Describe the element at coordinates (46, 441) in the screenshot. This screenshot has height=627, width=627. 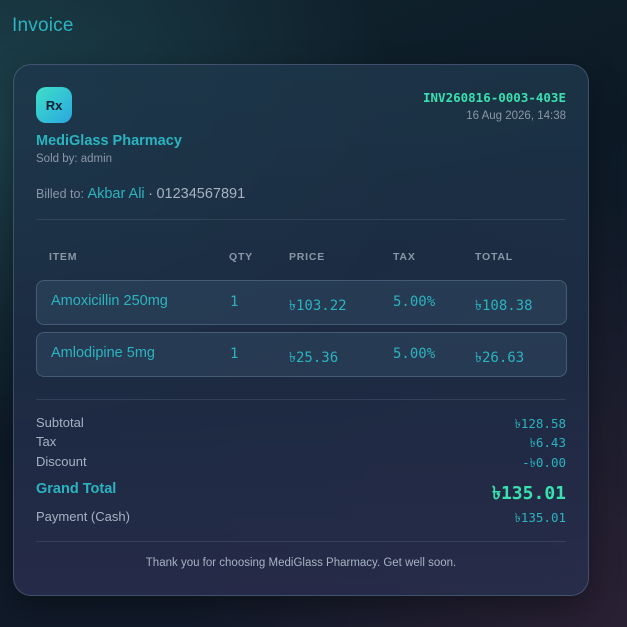
I see `tax-label: Tax` at that location.